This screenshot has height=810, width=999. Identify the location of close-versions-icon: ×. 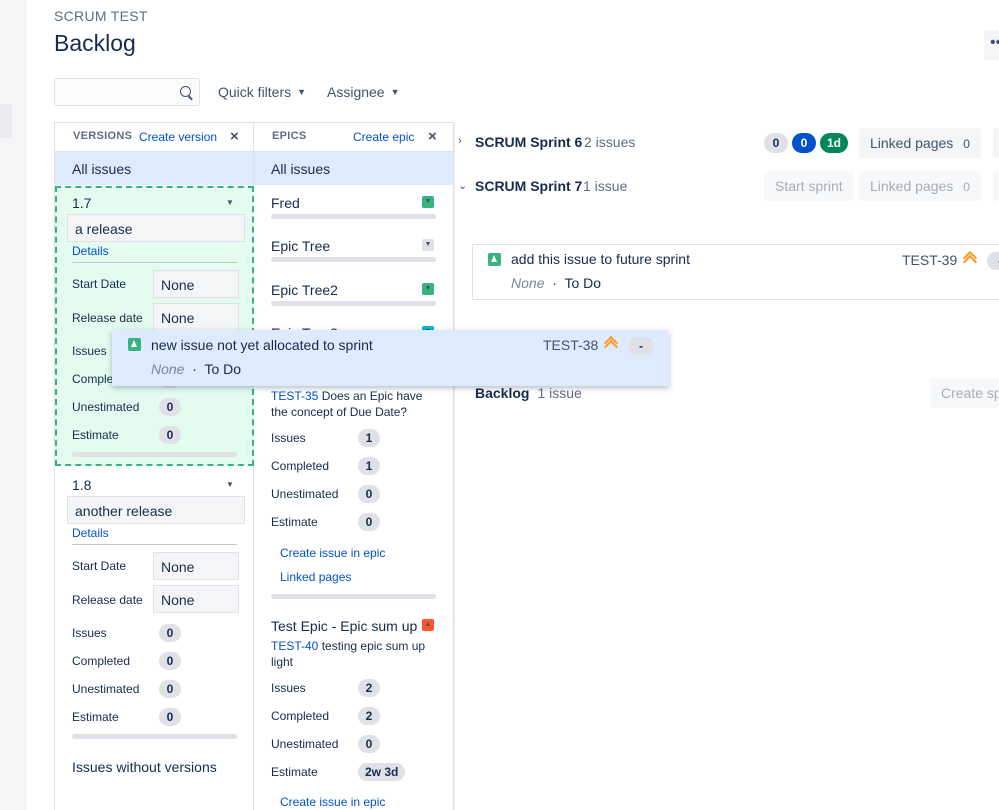
(234, 136).